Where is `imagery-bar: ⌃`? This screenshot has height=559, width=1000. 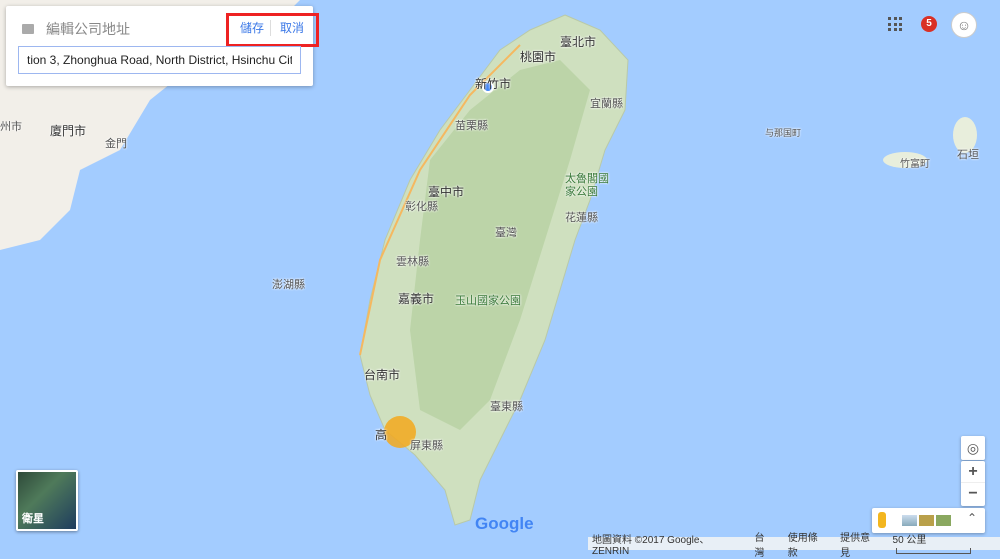 imagery-bar: ⌃ is located at coordinates (928, 520).